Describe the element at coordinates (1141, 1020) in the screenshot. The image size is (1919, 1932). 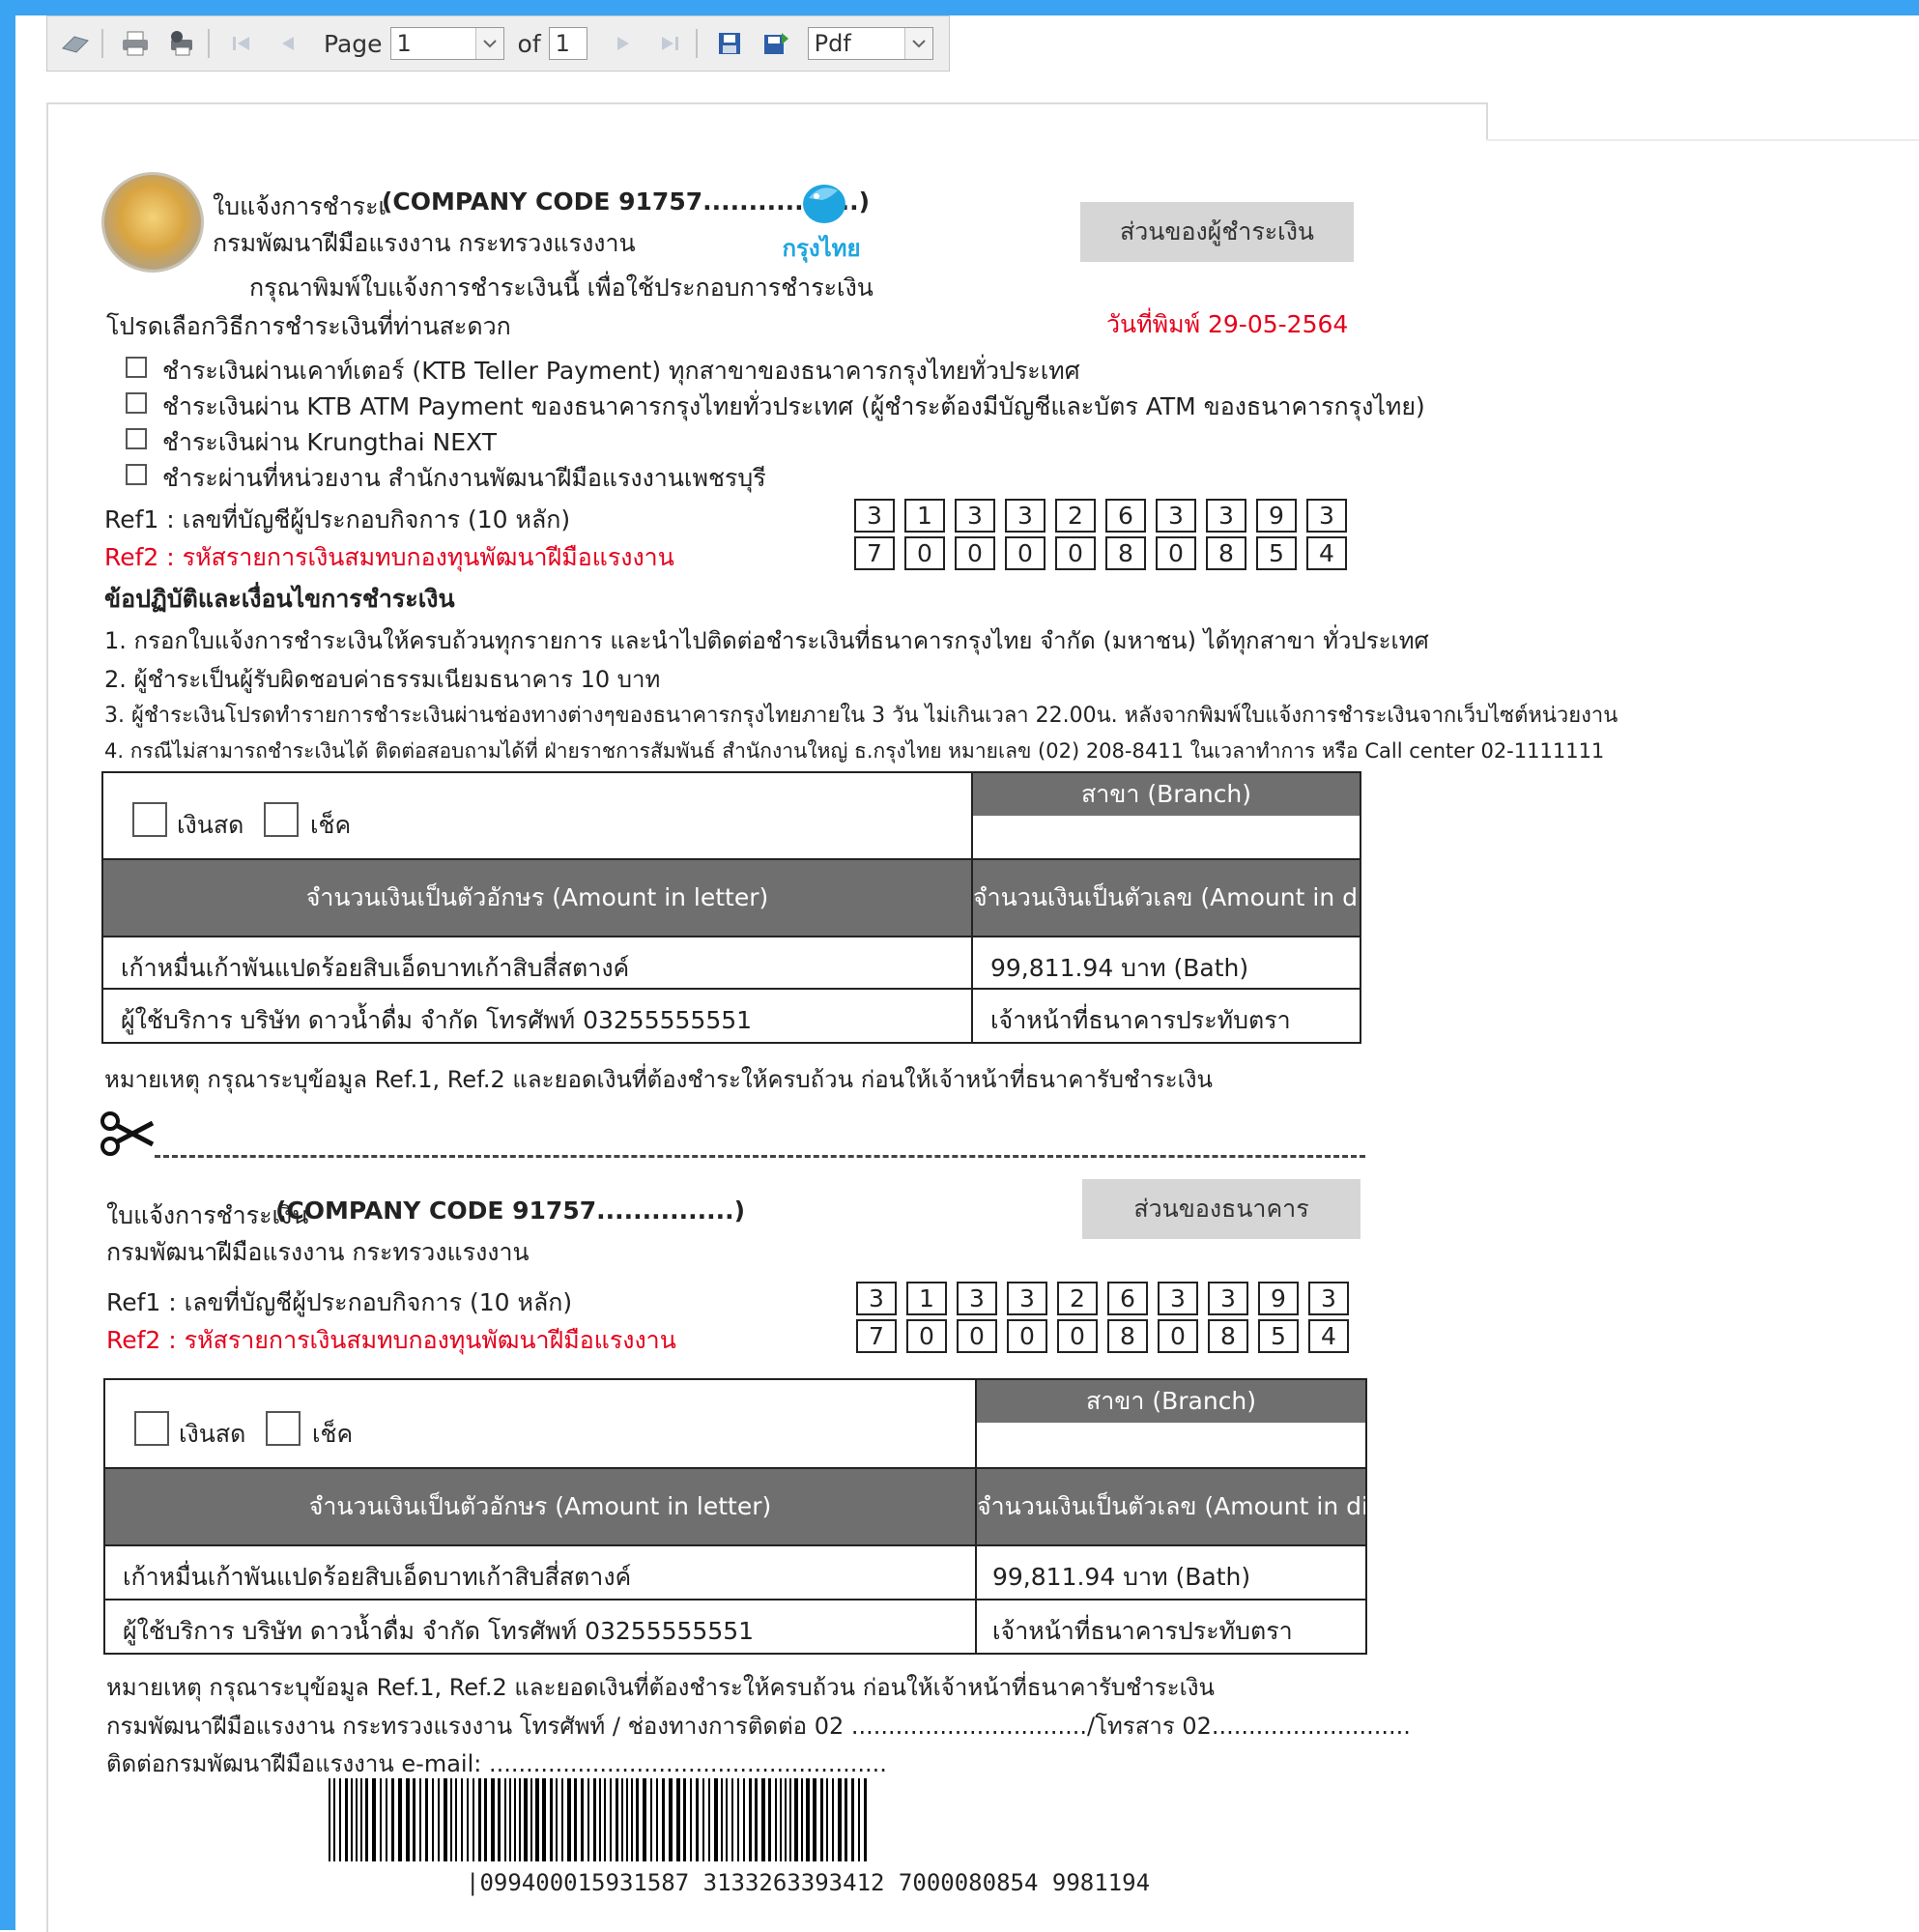
I see `upper-stamp-label: เจ้าหน้าที่ธนาคารประทับตรา` at that location.